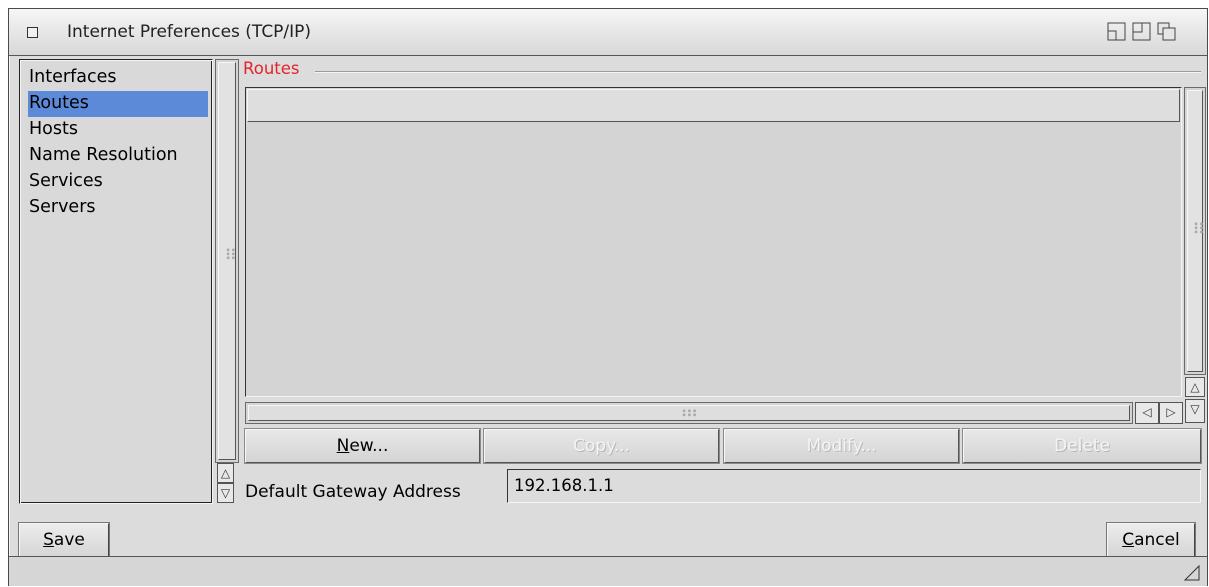 Image resolution: width=1209 pixels, height=587 pixels. What do you see at coordinates (32, 32) in the screenshot?
I see `close-gadget-icon` at bounding box center [32, 32].